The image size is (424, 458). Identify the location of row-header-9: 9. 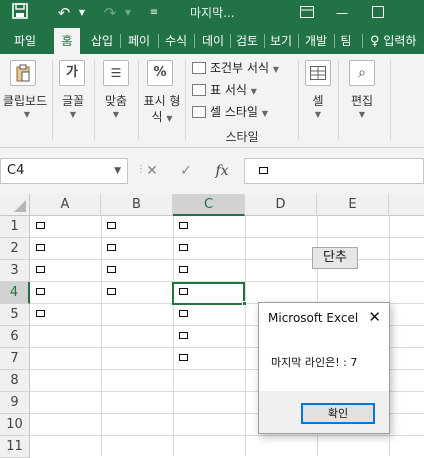
(15, 403).